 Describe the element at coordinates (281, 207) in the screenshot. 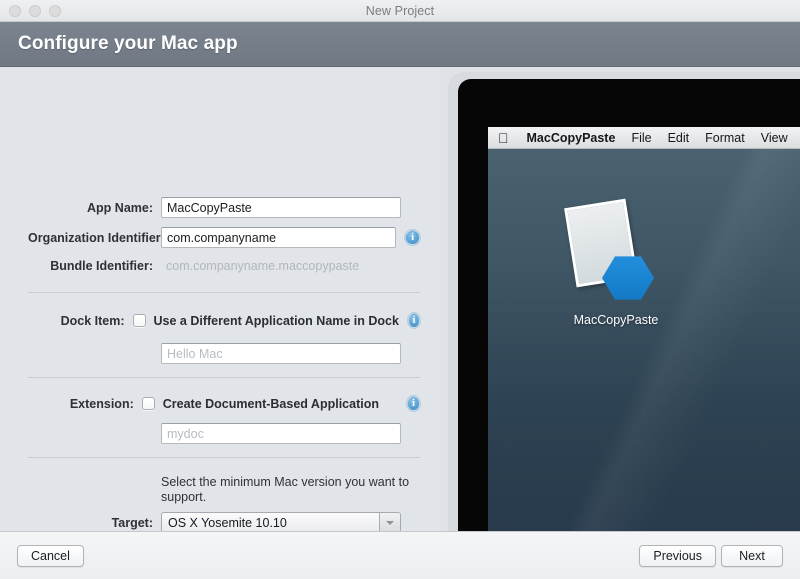

I see `app-name-input` at that location.